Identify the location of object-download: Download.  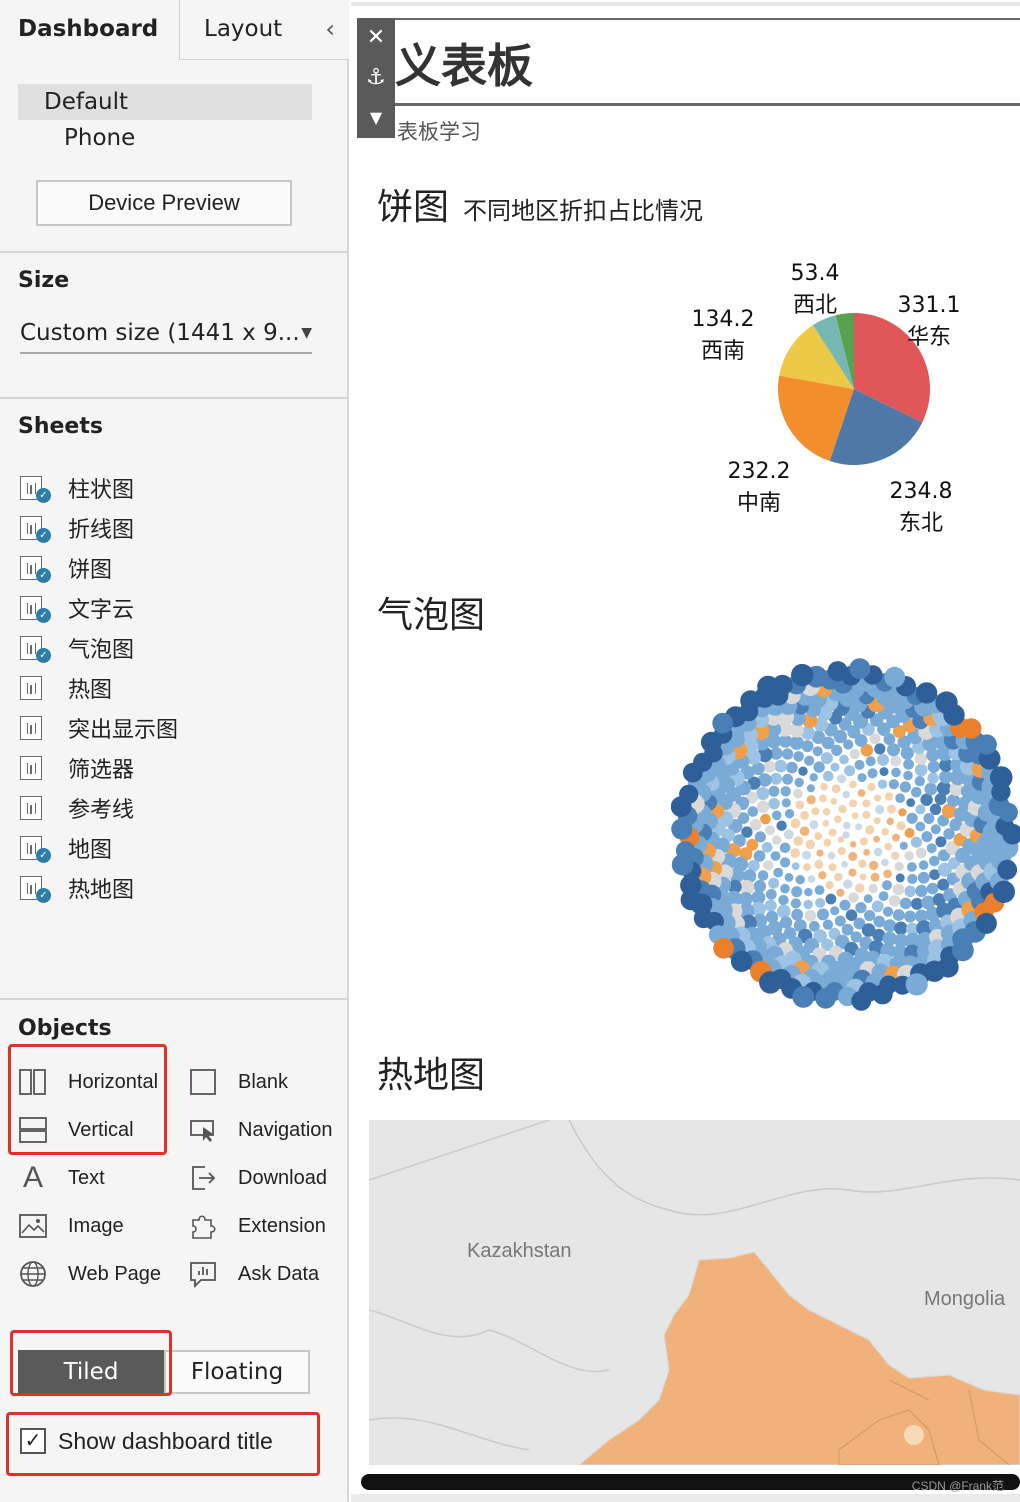
(257, 1178).